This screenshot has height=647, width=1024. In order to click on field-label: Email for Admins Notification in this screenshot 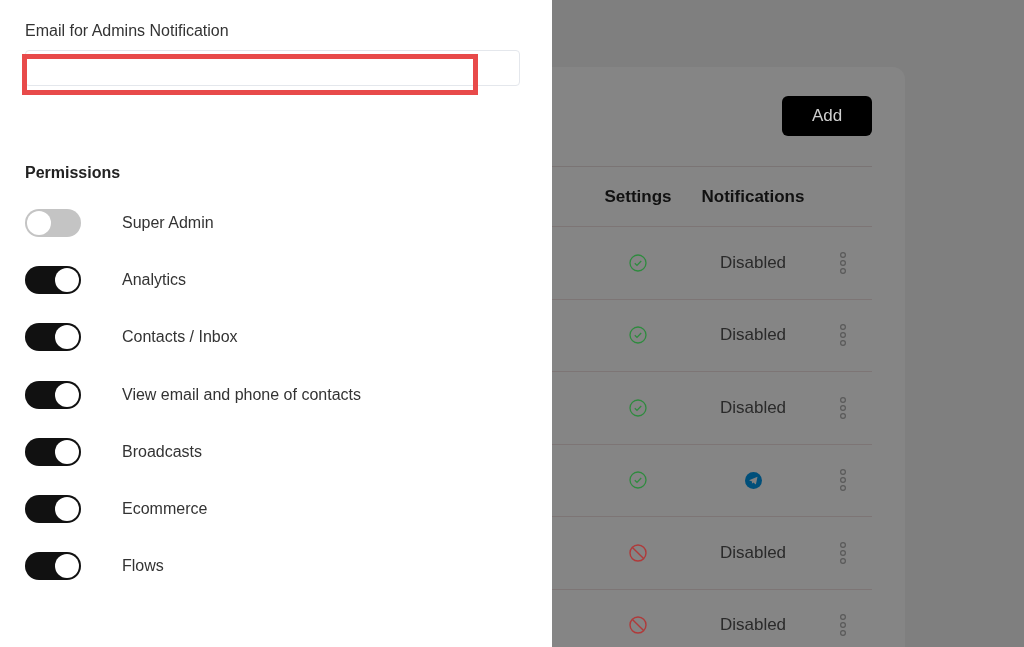, I will do `click(127, 31)`.